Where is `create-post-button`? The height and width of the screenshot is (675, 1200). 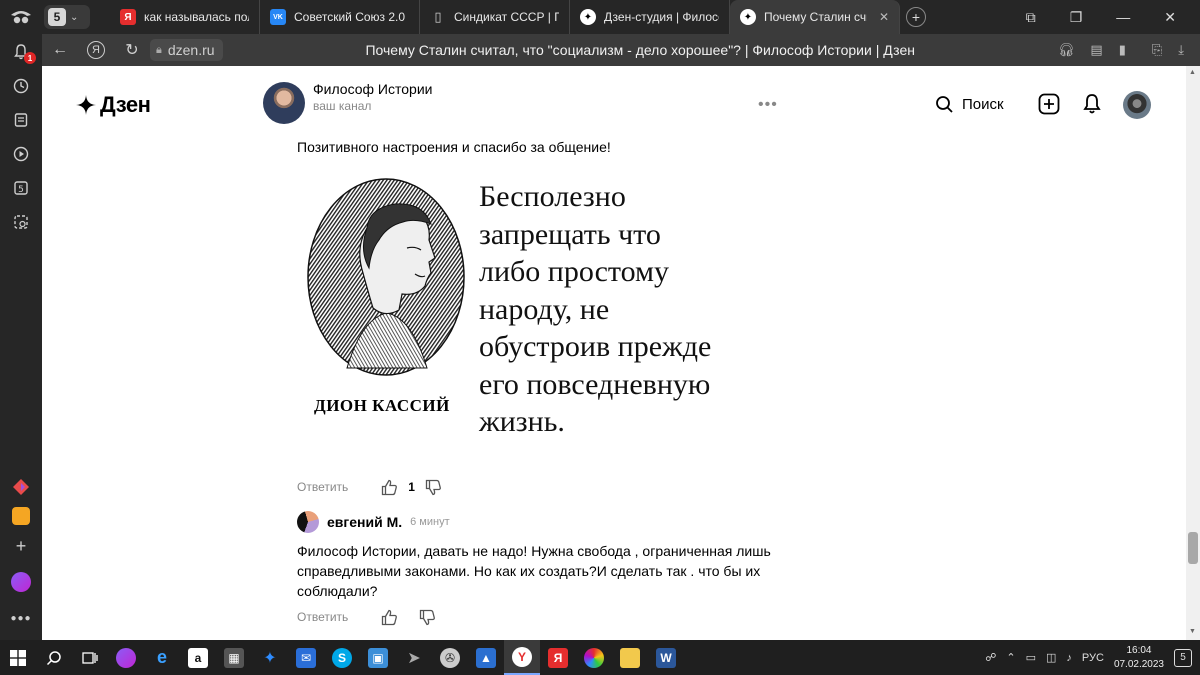 create-post-button is located at coordinates (1049, 104).